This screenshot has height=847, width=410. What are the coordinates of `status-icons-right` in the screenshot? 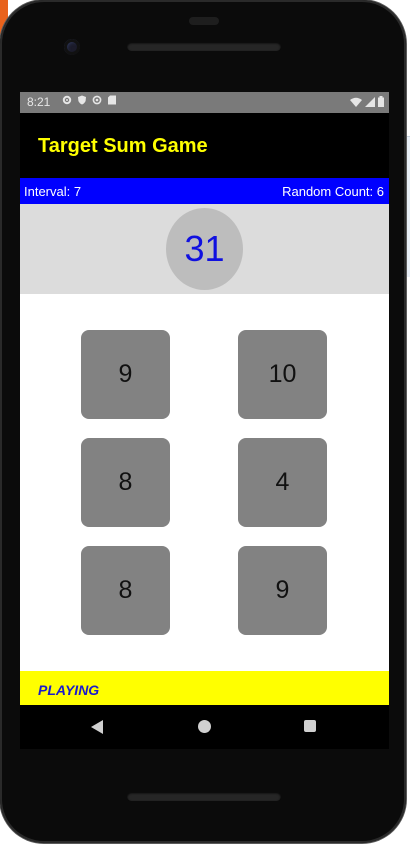 It's located at (367, 103).